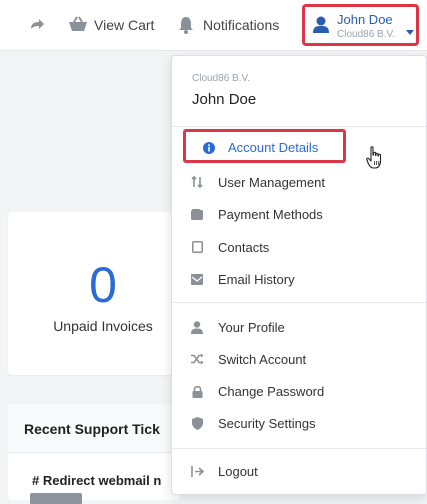 The height and width of the screenshot is (504, 427). I want to click on view-cart-label: View Cart, so click(124, 25).